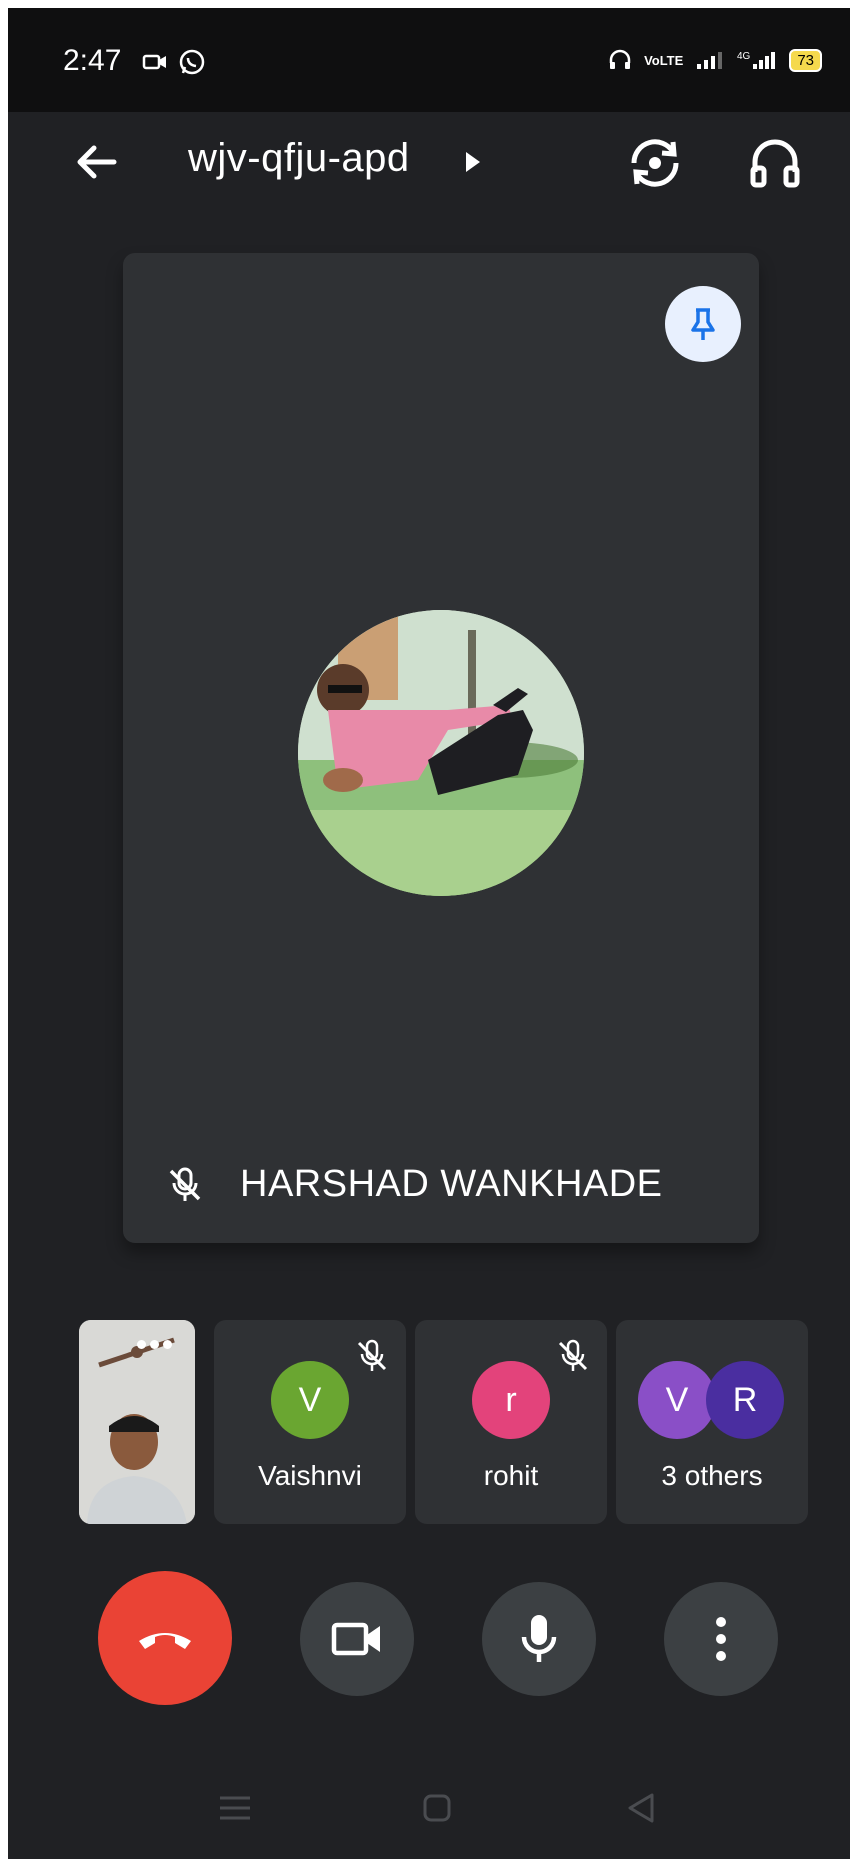  I want to click on speaker-photo, so click(441, 753).